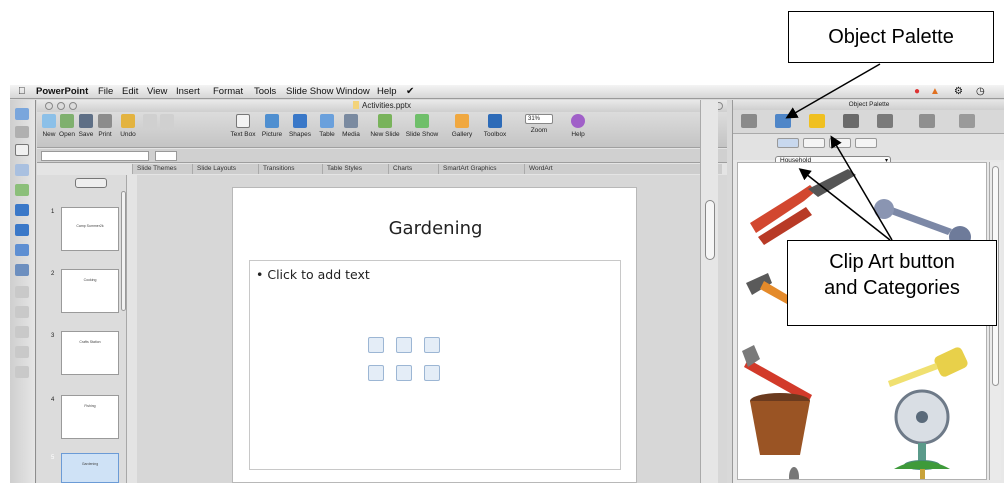 The width and height of the screenshot is (1004, 483). What do you see at coordinates (278, 169) in the screenshot?
I see `tab-transitions: Transitions` at bounding box center [278, 169].